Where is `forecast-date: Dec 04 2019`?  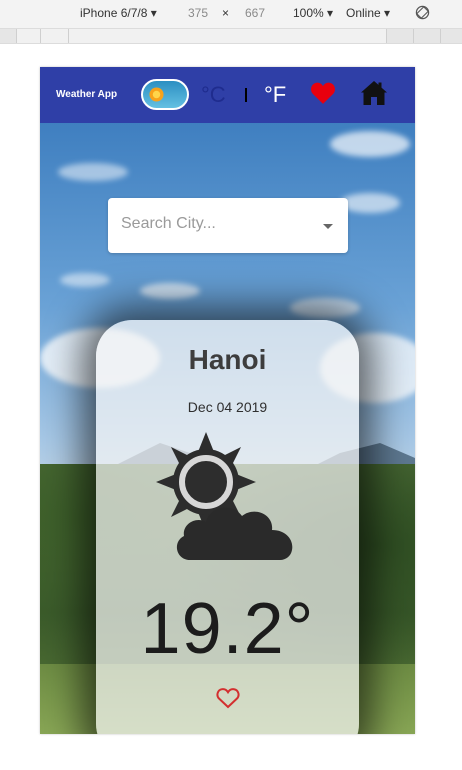 forecast-date: Dec 04 2019 is located at coordinates (227, 407).